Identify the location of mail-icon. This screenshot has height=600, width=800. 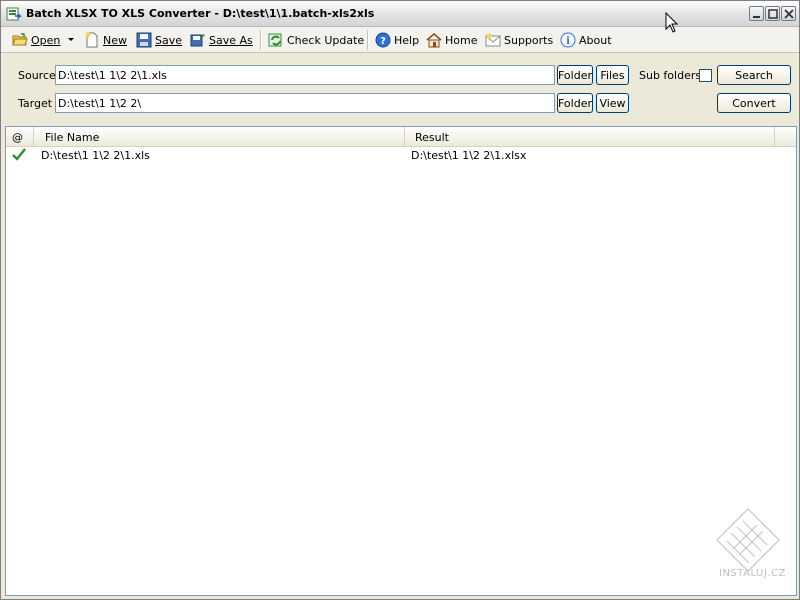
(493, 40).